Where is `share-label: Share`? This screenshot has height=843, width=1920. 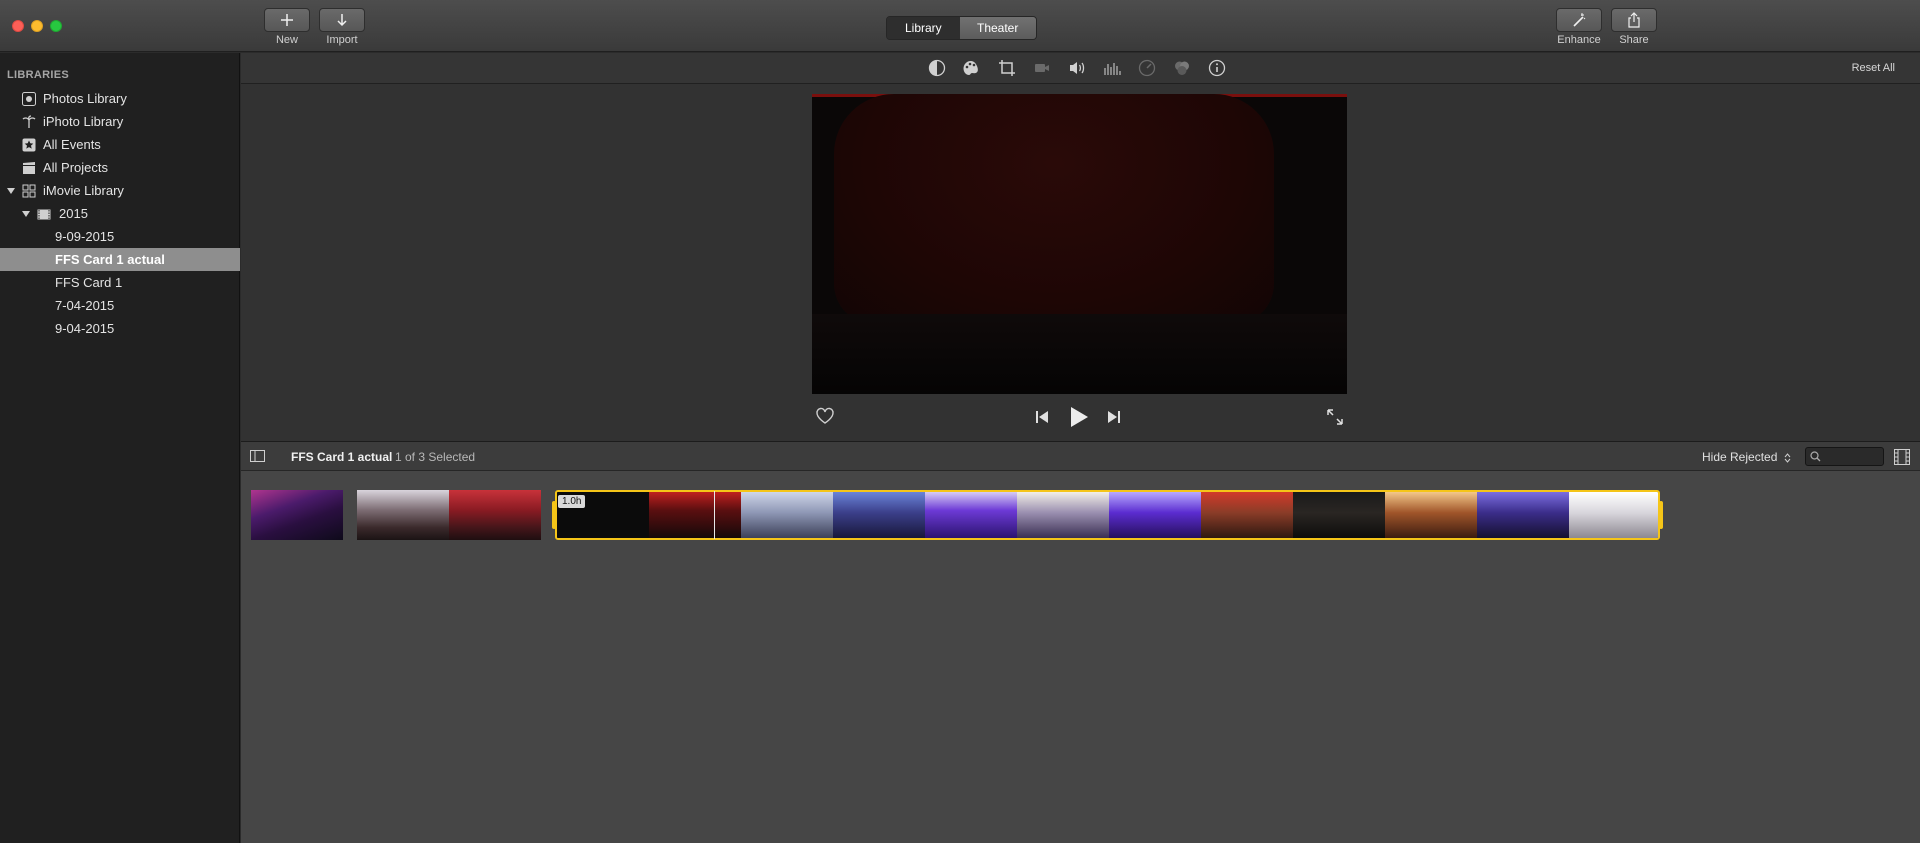
share-label: Share is located at coordinates (1634, 40).